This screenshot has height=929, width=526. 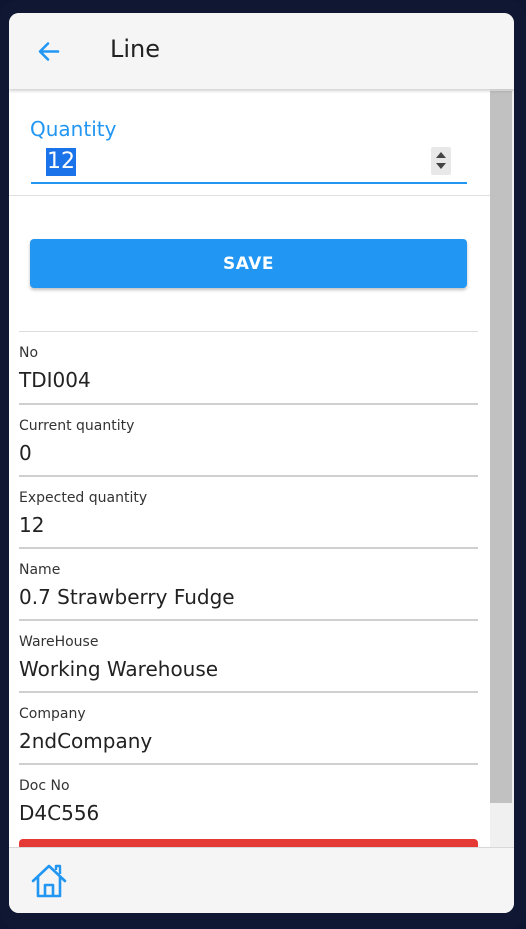 What do you see at coordinates (248, 655) in the screenshot?
I see `detail-row-warehouse: WareHouse Working Warehouse` at bounding box center [248, 655].